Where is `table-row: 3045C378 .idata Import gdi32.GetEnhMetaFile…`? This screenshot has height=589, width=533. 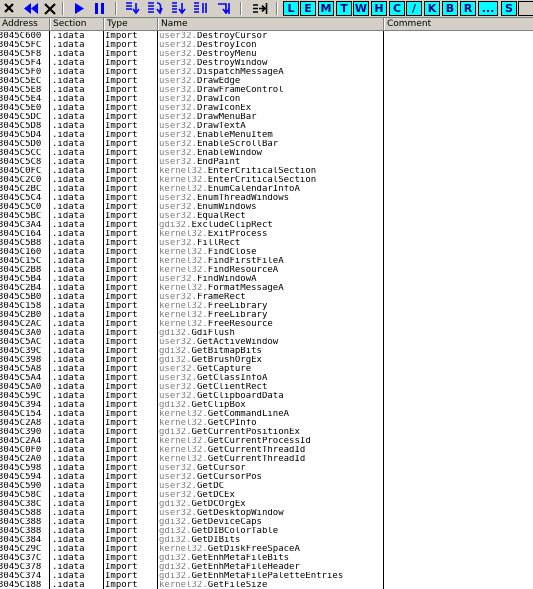
table-row: 3045C378 .idata Import gdi32.GetEnhMetaFile… is located at coordinates (266, 567).